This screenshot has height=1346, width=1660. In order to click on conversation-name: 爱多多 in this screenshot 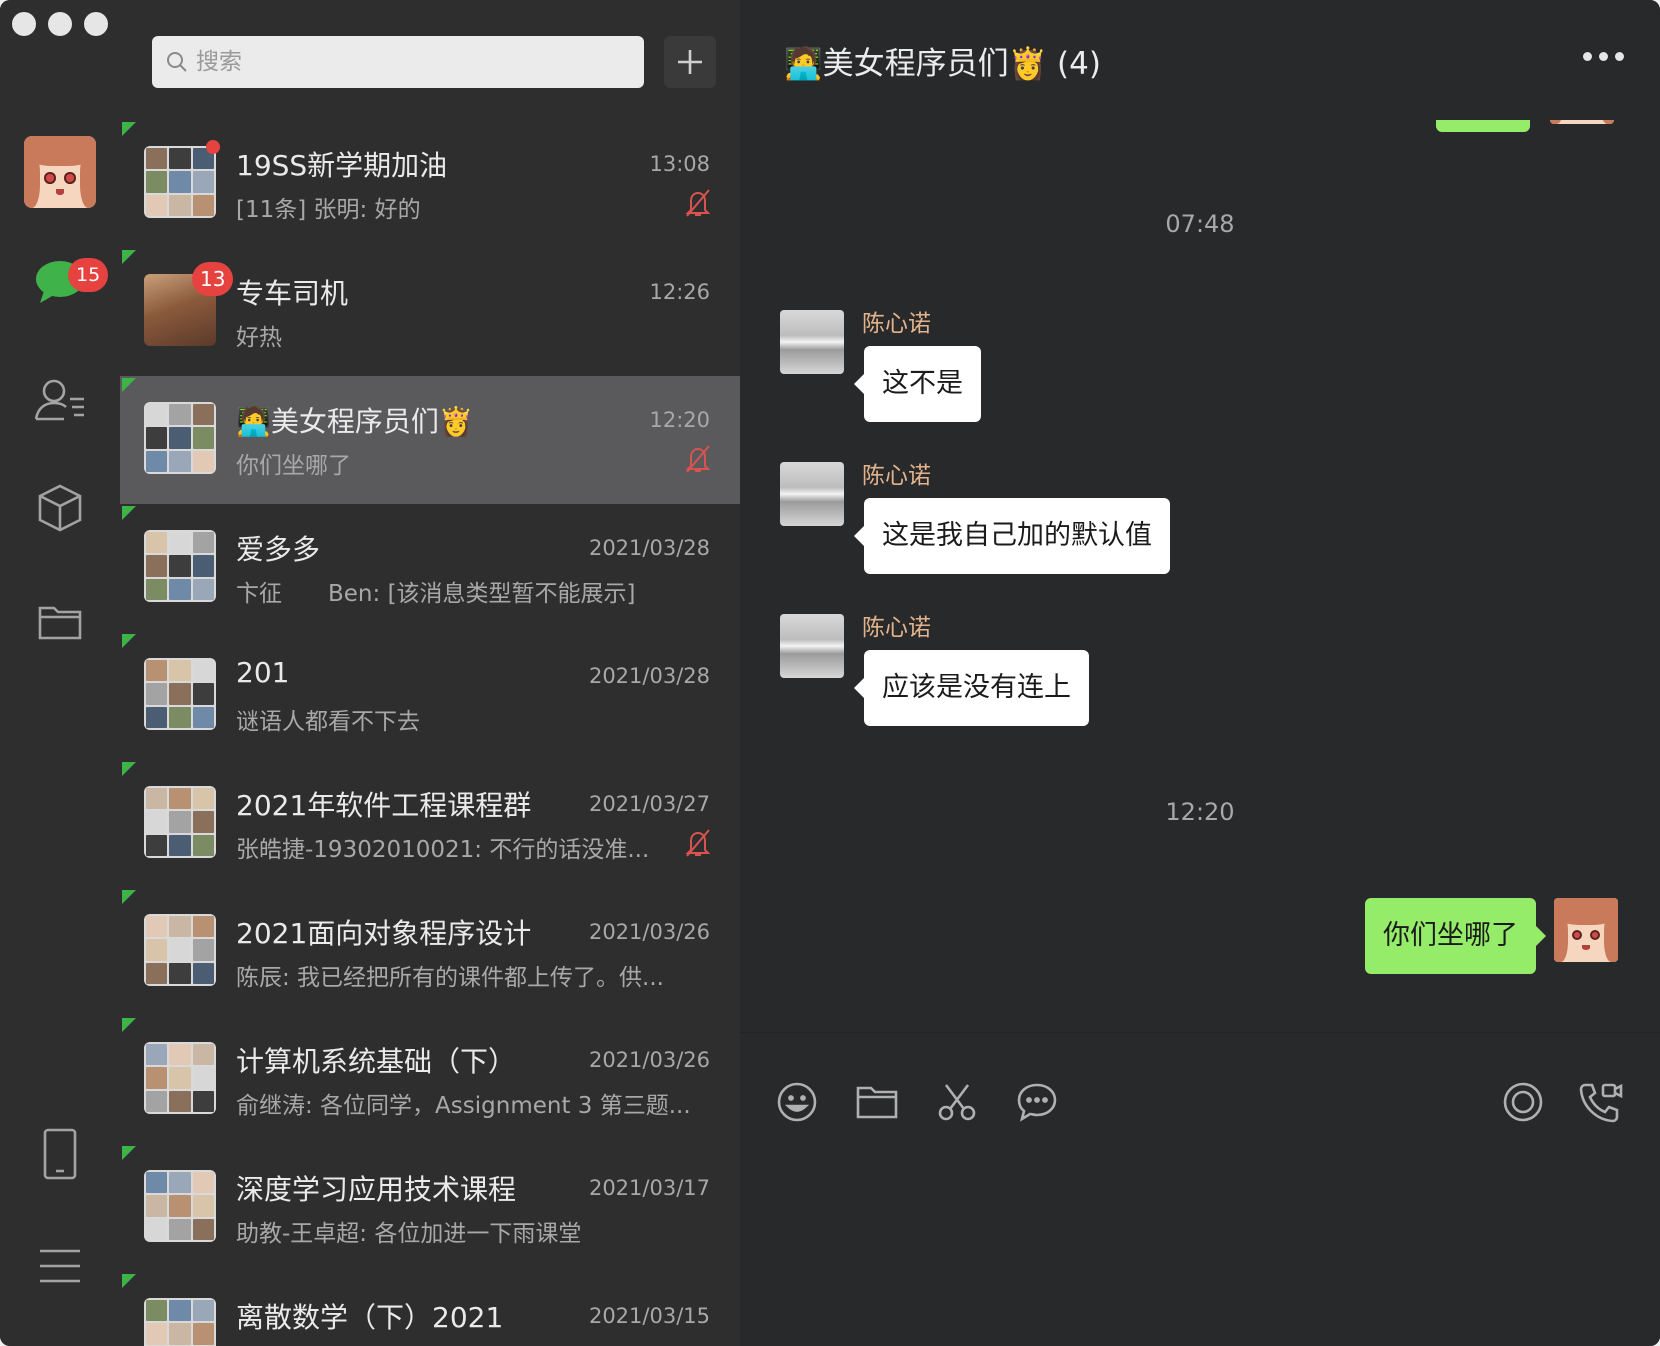, I will do `click(278, 549)`.